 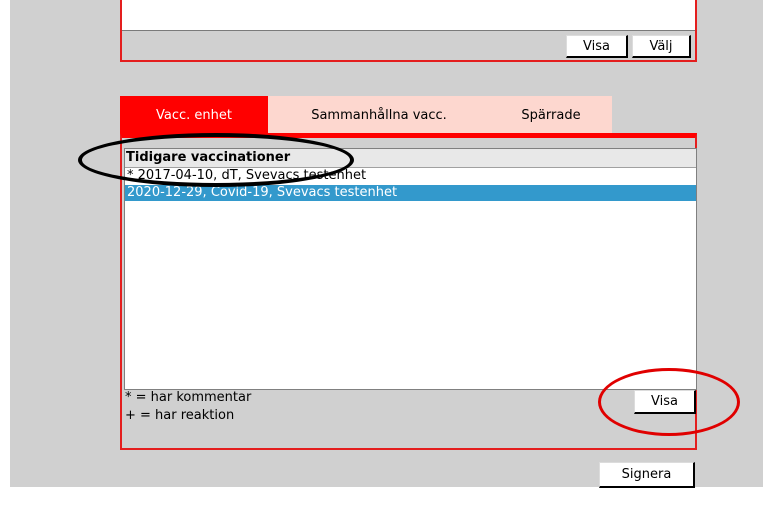 What do you see at coordinates (194, 115) in the screenshot?
I see `tab-vacc-enhet: Vacc. enhet` at bounding box center [194, 115].